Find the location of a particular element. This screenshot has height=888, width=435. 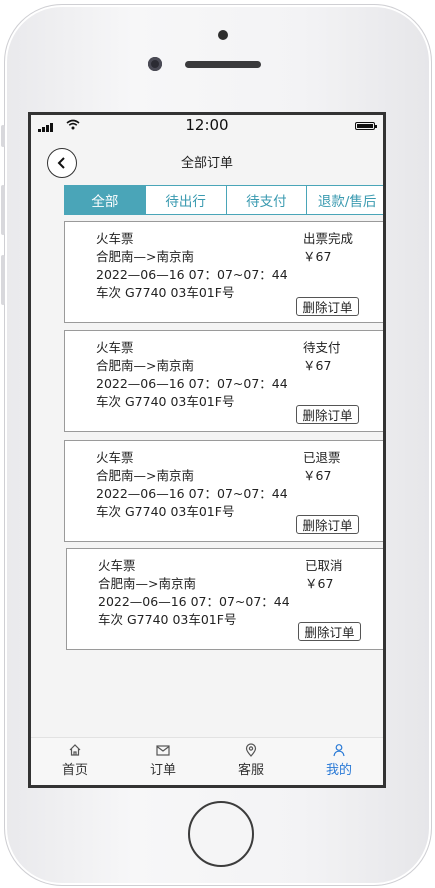

nav-item-label: 首页 is located at coordinates (74, 770).